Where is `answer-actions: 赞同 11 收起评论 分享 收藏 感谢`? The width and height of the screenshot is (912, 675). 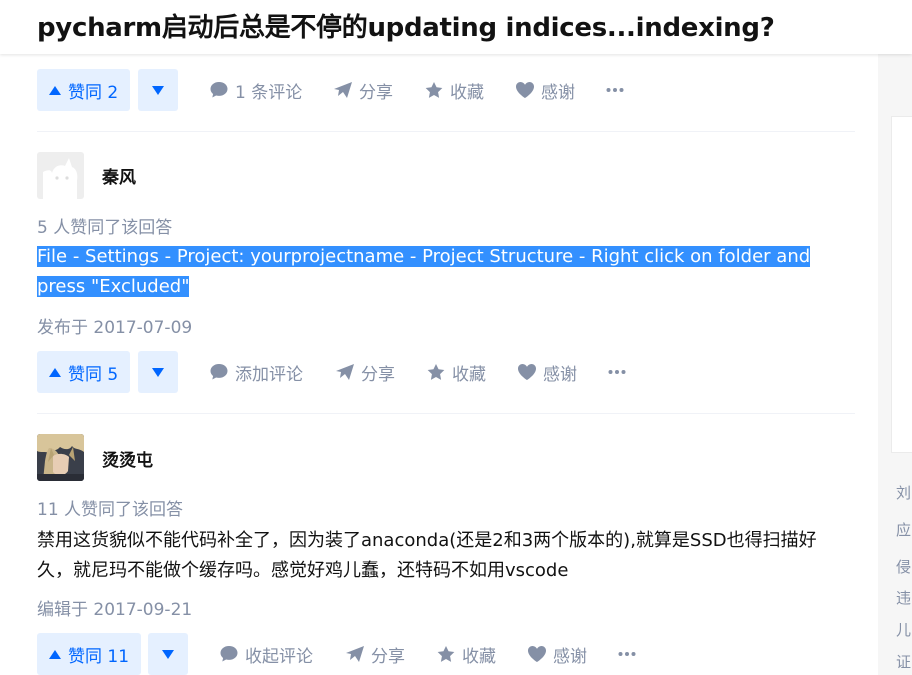 answer-actions: 赞同 11 收起评论 分享 收藏 感谢 is located at coordinates (447, 654).